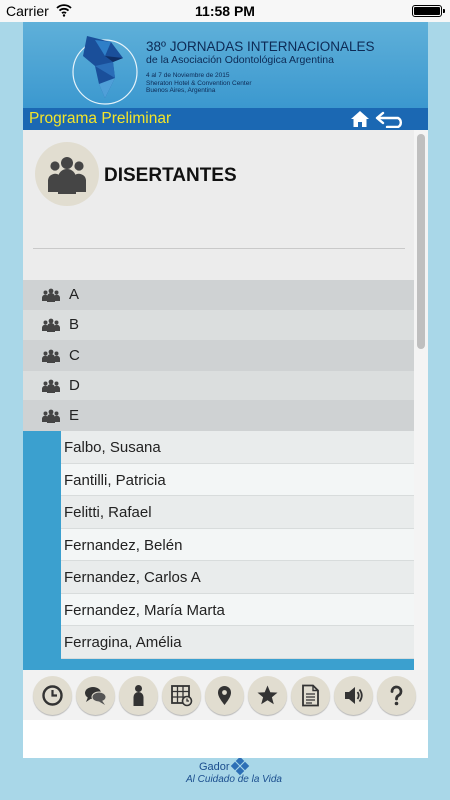 The height and width of the screenshot is (800, 450). I want to click on help-button, so click(396, 695).